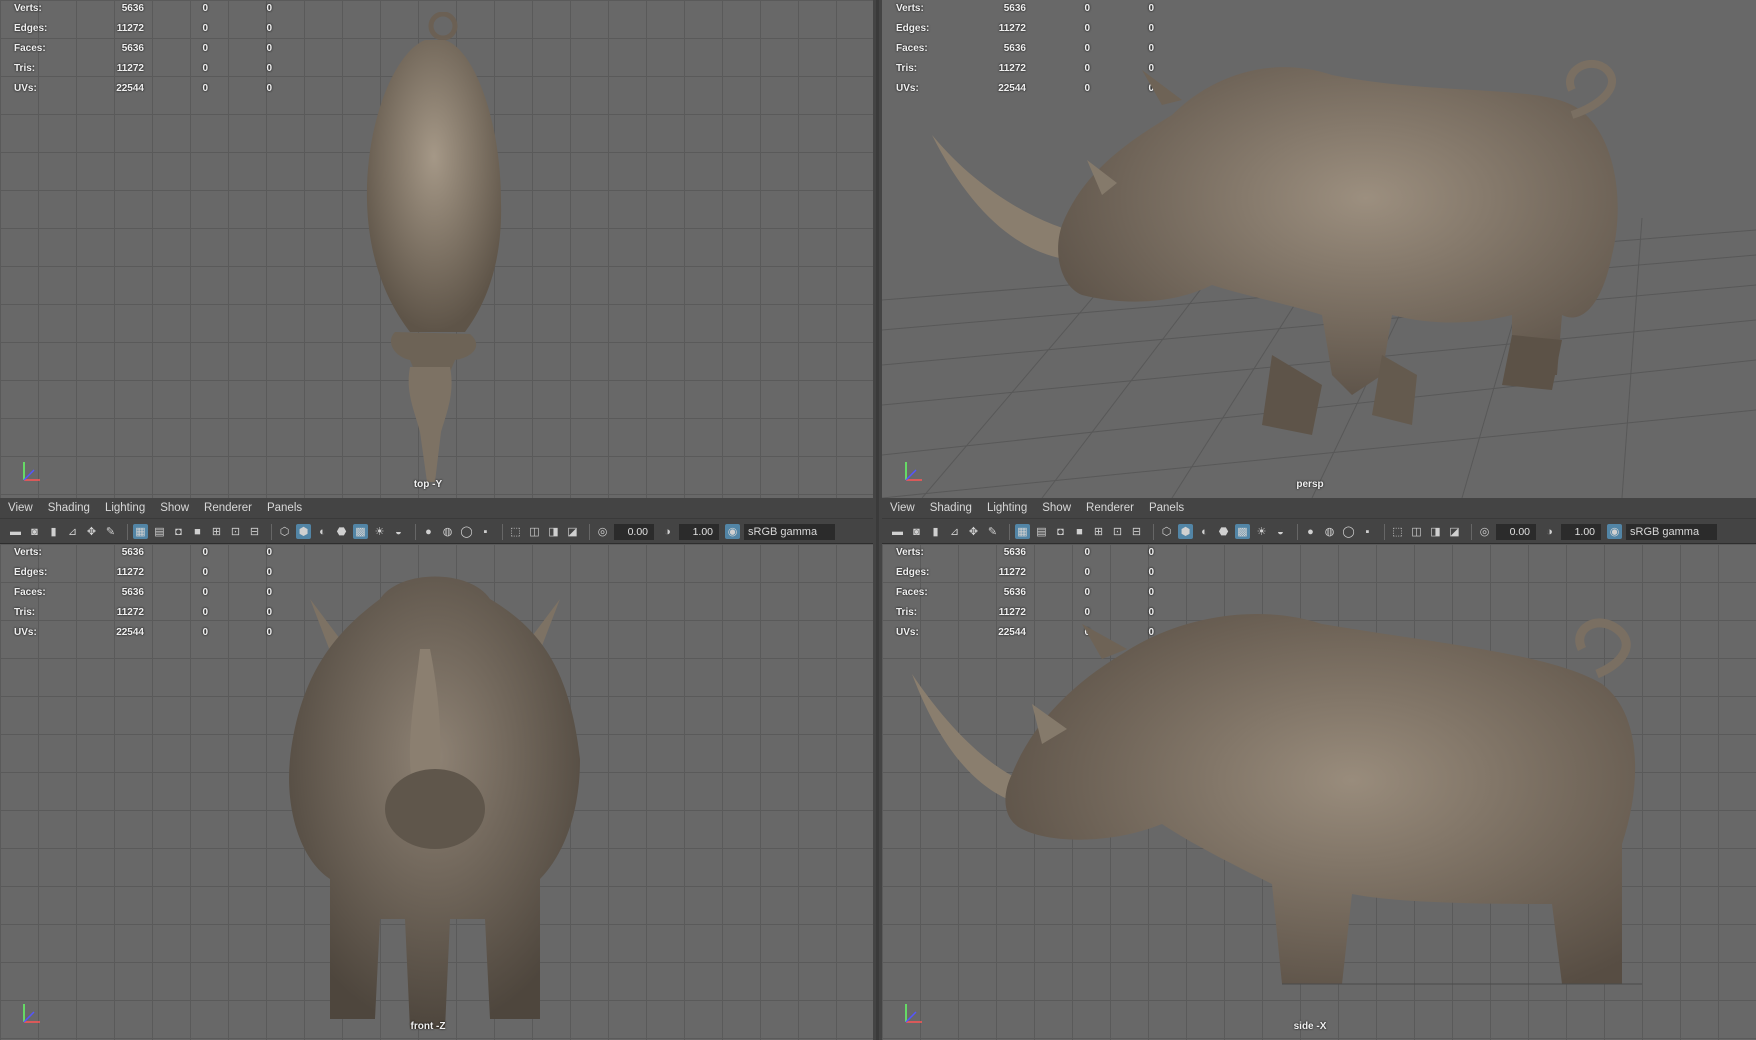  Describe the element at coordinates (428, 1026) in the screenshot. I see `camera-label: front -Z` at that location.